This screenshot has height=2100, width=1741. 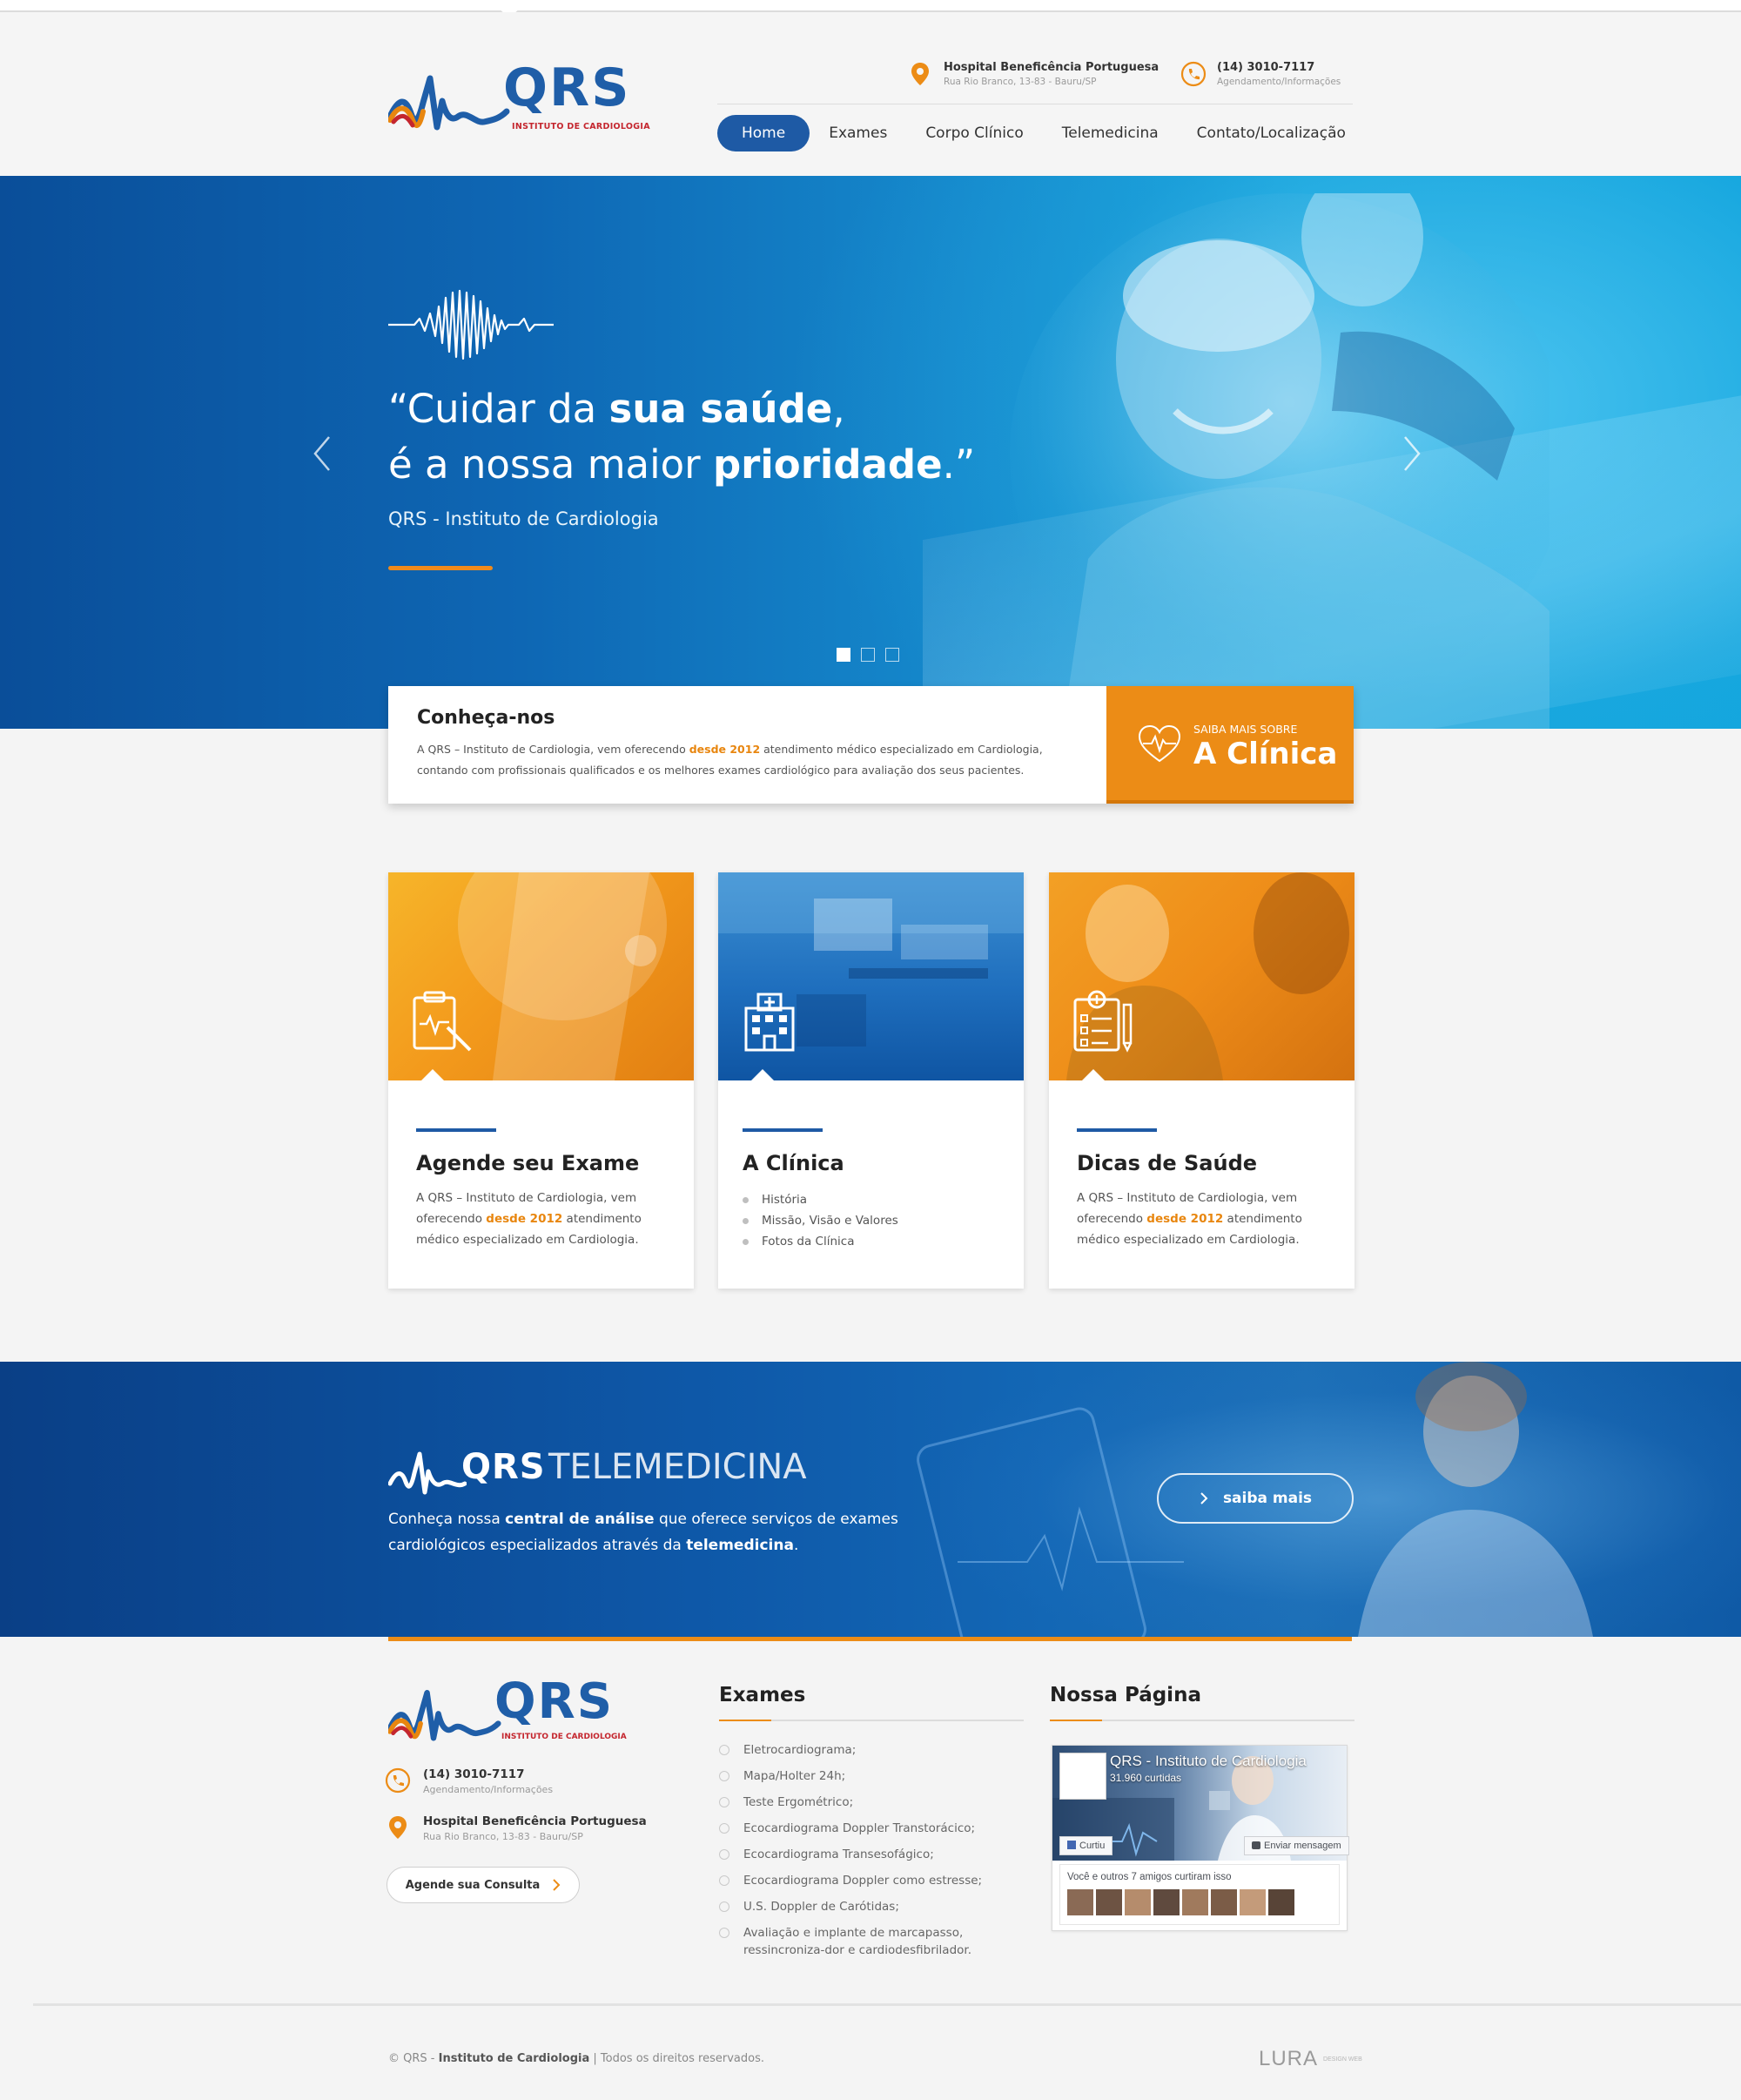 I want to click on exames-rule, so click(x=871, y=1720).